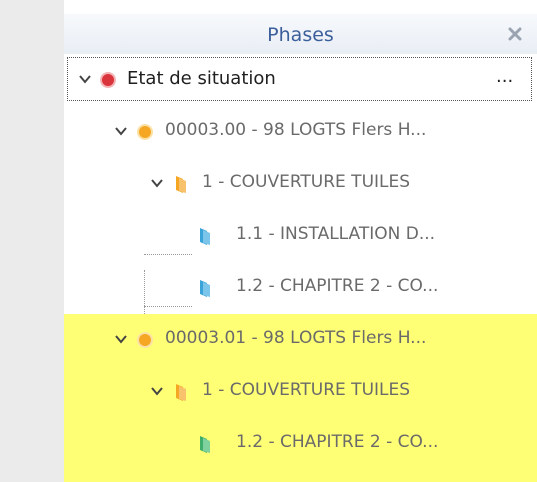 The width and height of the screenshot is (537, 482). Describe the element at coordinates (205, 444) in the screenshot. I see `green-folder-icon` at that location.